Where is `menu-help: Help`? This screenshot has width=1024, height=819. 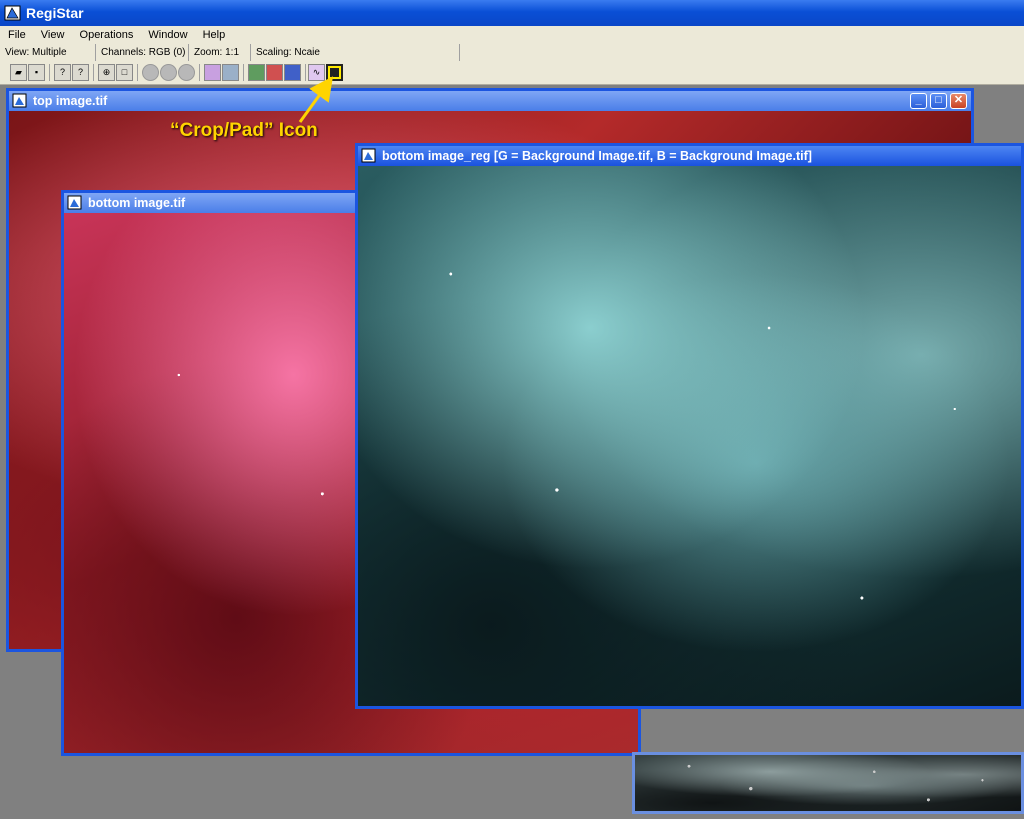
menu-help: Help is located at coordinates (214, 35).